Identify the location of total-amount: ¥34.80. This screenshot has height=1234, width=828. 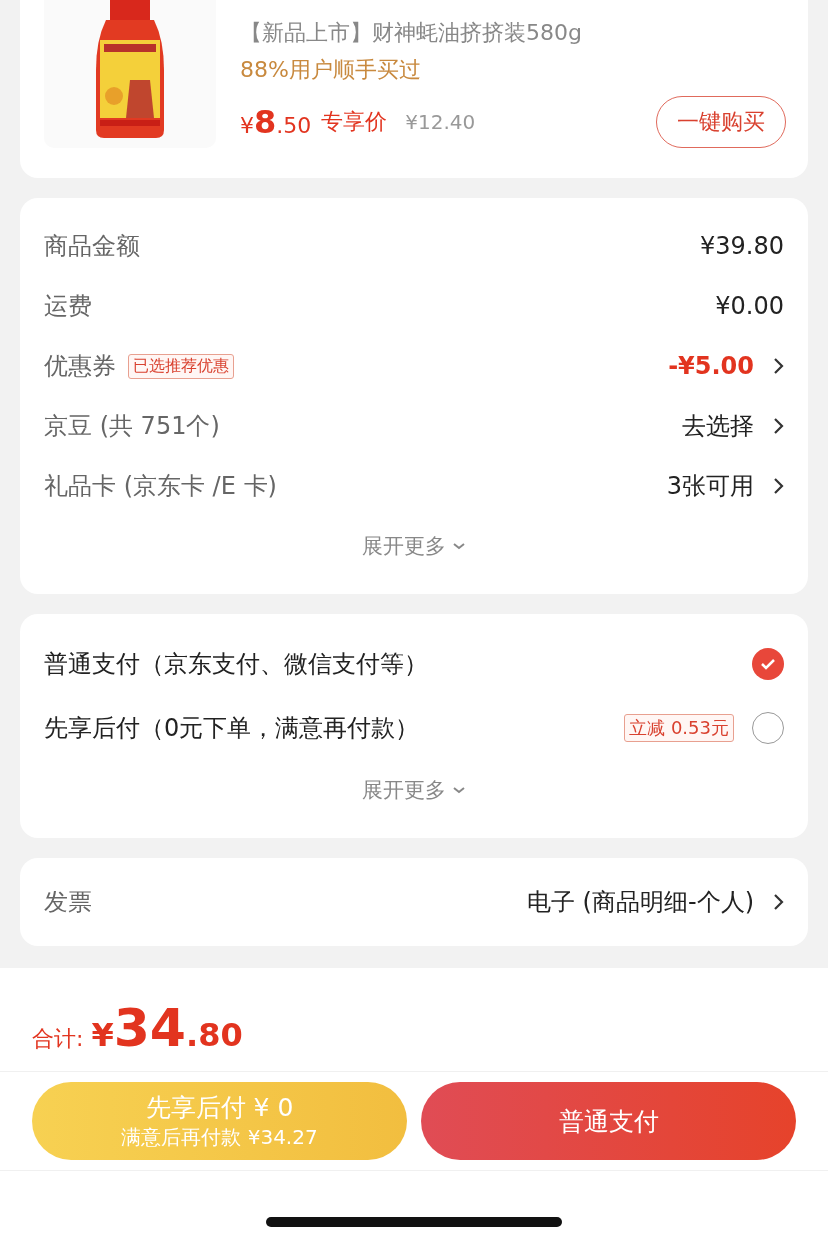
(167, 1028).